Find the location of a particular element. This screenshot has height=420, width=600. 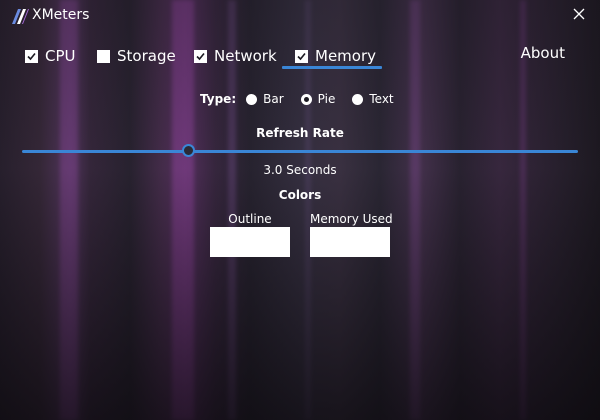

memory-checkbox is located at coordinates (301, 56).